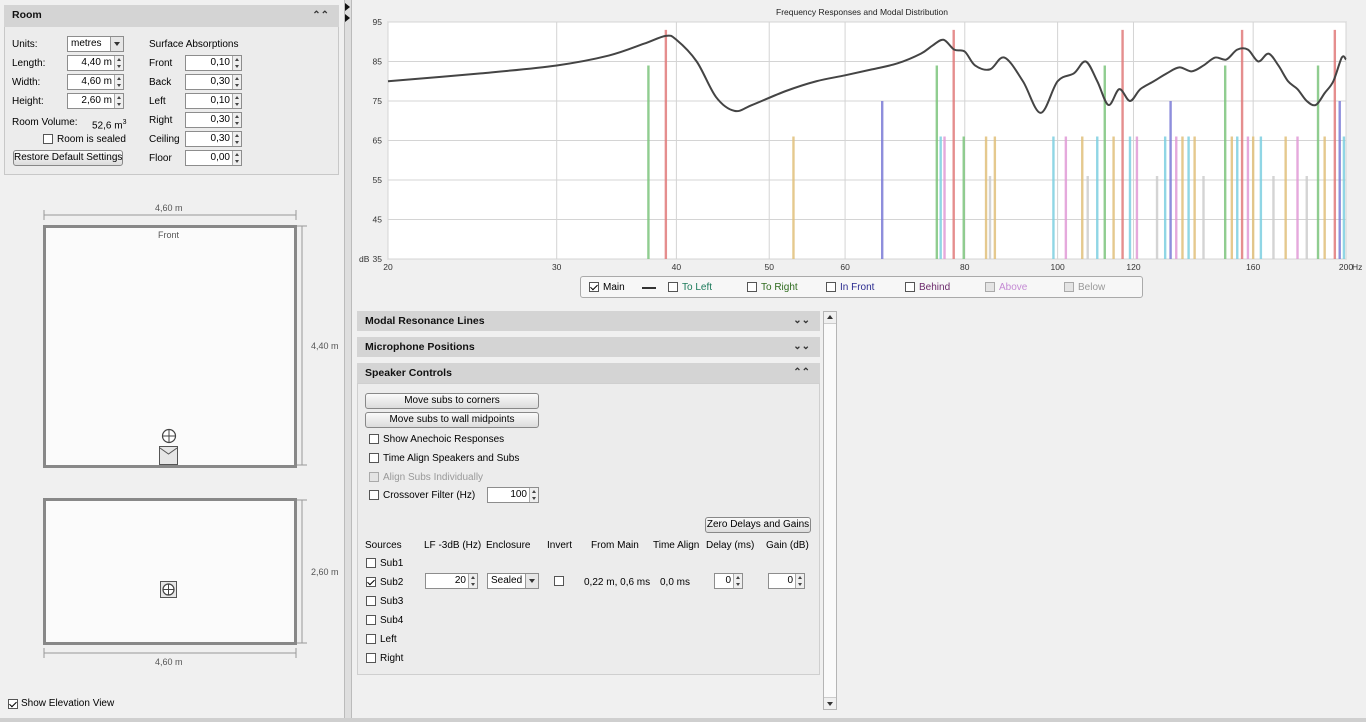 The width and height of the screenshot is (1366, 722). I want to click on speaker-controls-header: Speaker Controls ⌃⌃, so click(588, 373).